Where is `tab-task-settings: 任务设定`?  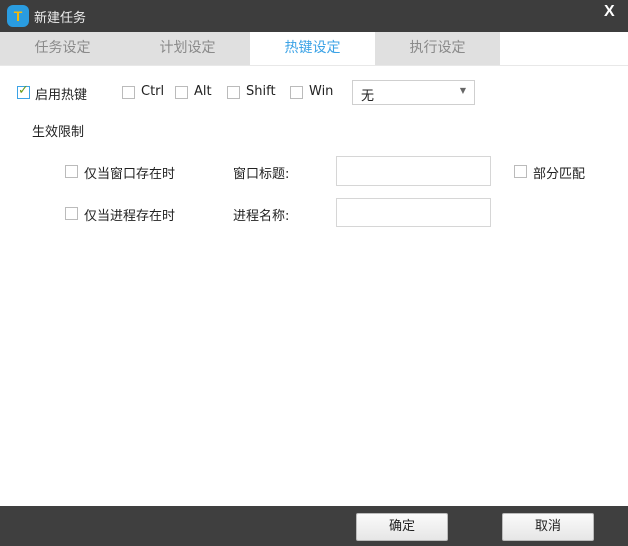
tab-task-settings: 任务设定 is located at coordinates (62, 48).